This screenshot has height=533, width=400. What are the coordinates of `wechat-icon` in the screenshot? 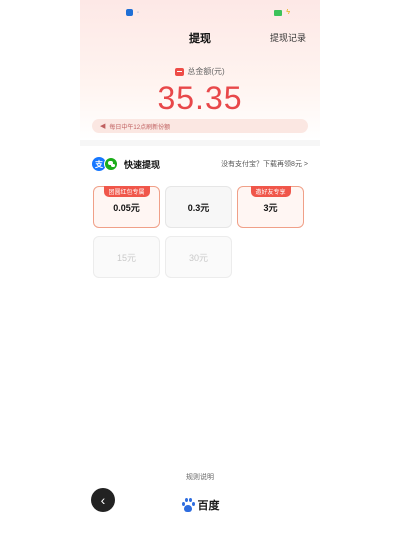 It's located at (111, 164).